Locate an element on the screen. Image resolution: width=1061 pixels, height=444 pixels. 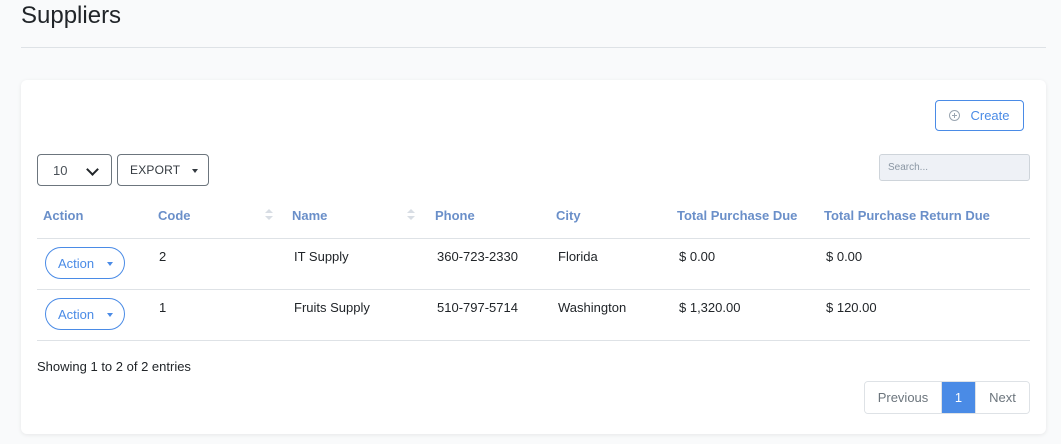
pagination: Previous 1 Next is located at coordinates (947, 397).